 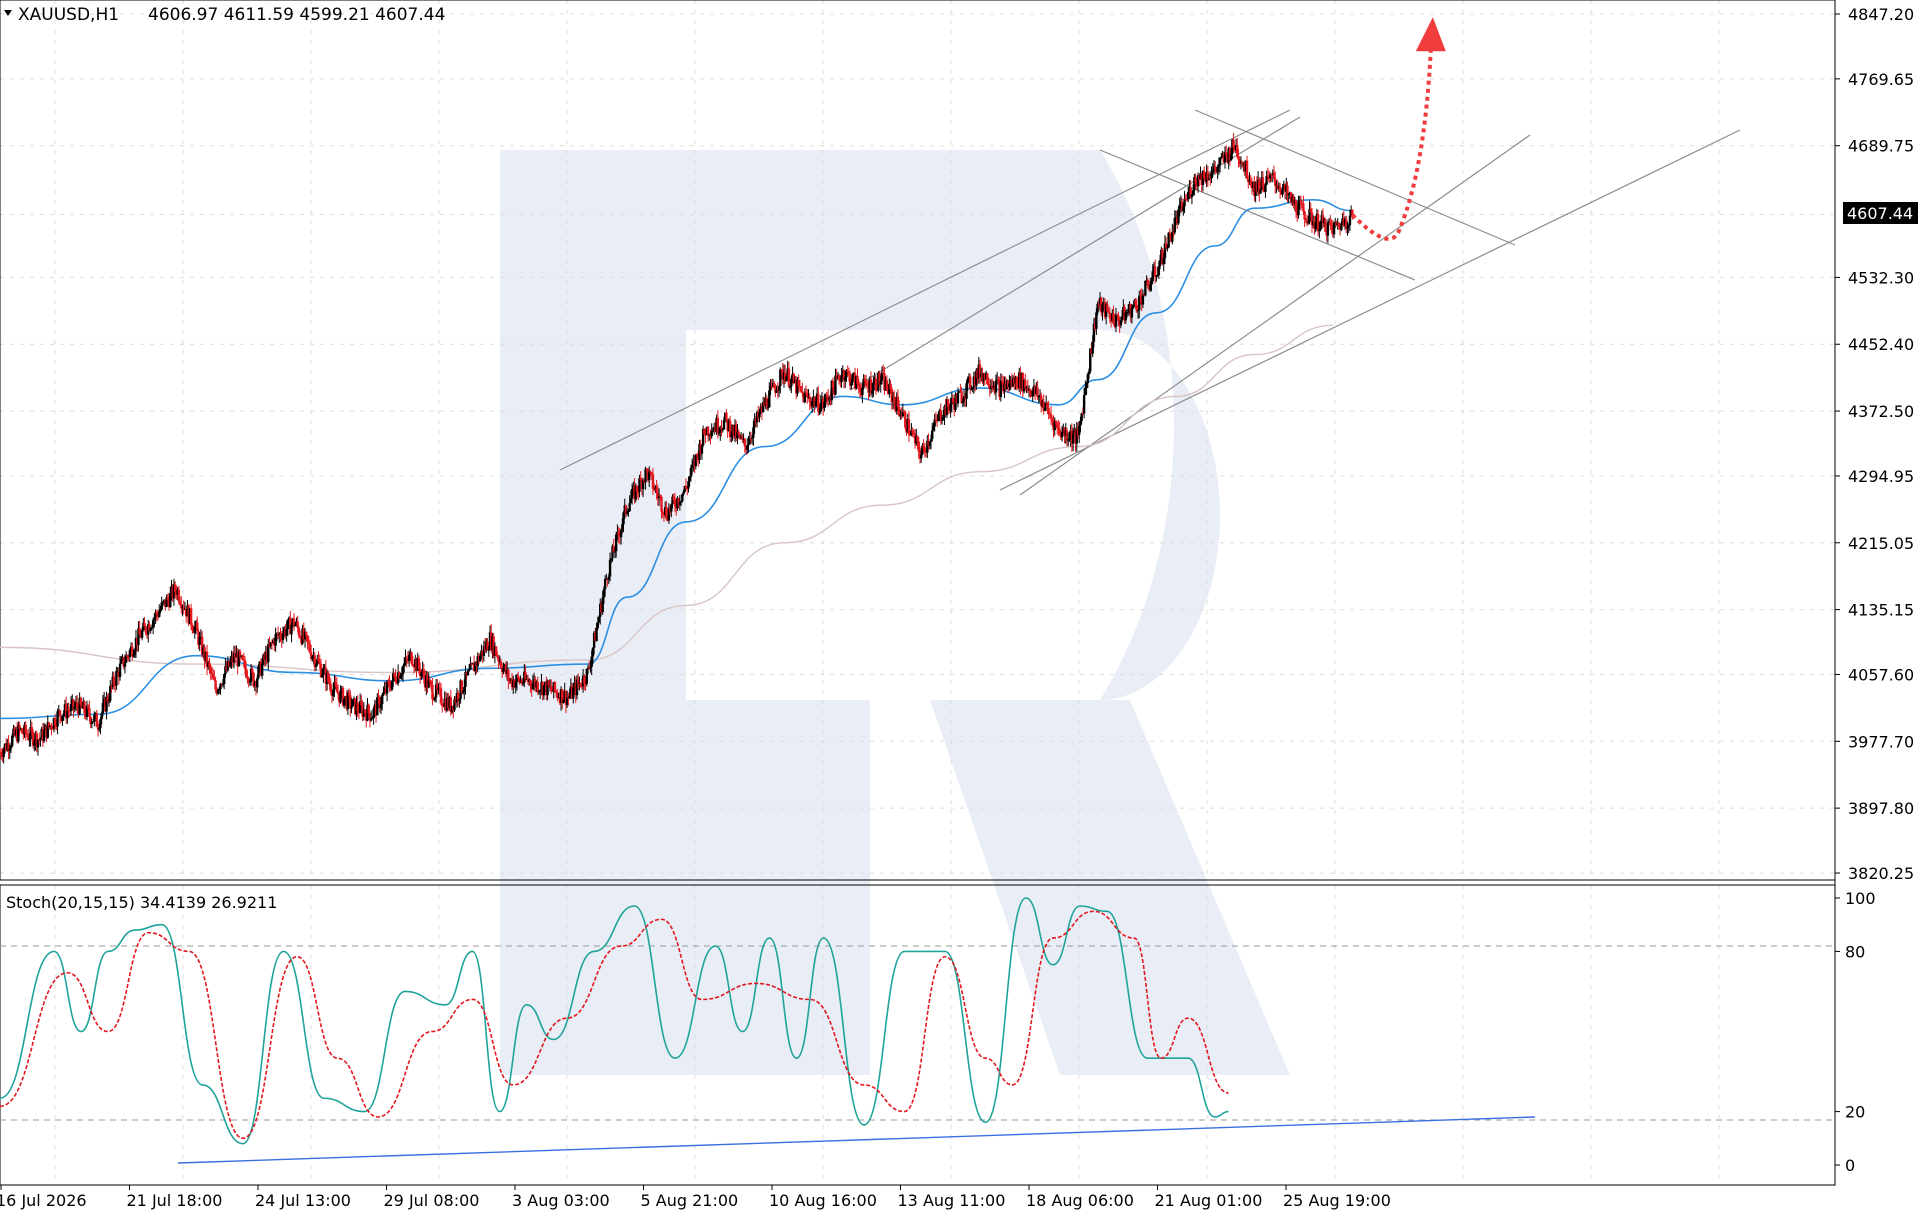 I want to click on time-tick-label: 29 Jul 08:00, so click(x=432, y=1200).